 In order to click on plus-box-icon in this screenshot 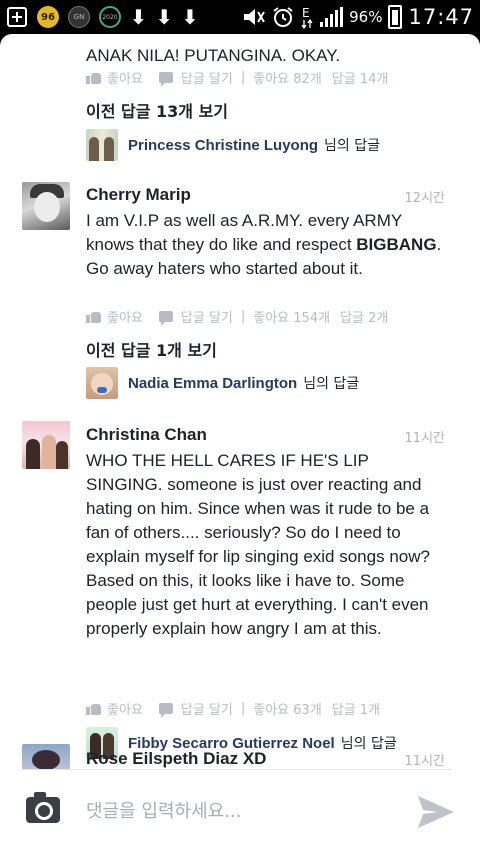, I will do `click(17, 17)`.